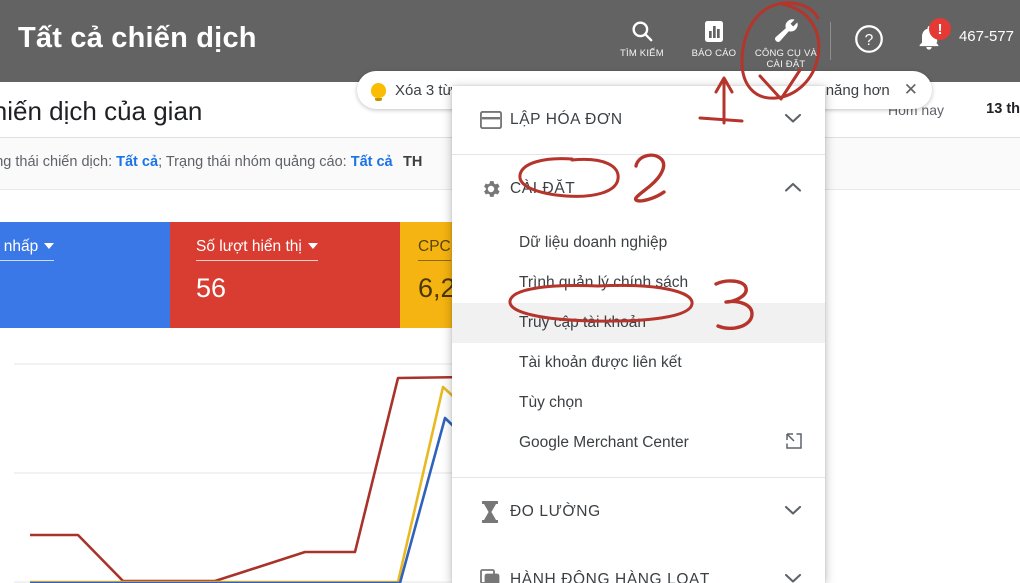  Describe the element at coordinates (378, 91) in the screenshot. I see `lightbulb-icon` at that location.